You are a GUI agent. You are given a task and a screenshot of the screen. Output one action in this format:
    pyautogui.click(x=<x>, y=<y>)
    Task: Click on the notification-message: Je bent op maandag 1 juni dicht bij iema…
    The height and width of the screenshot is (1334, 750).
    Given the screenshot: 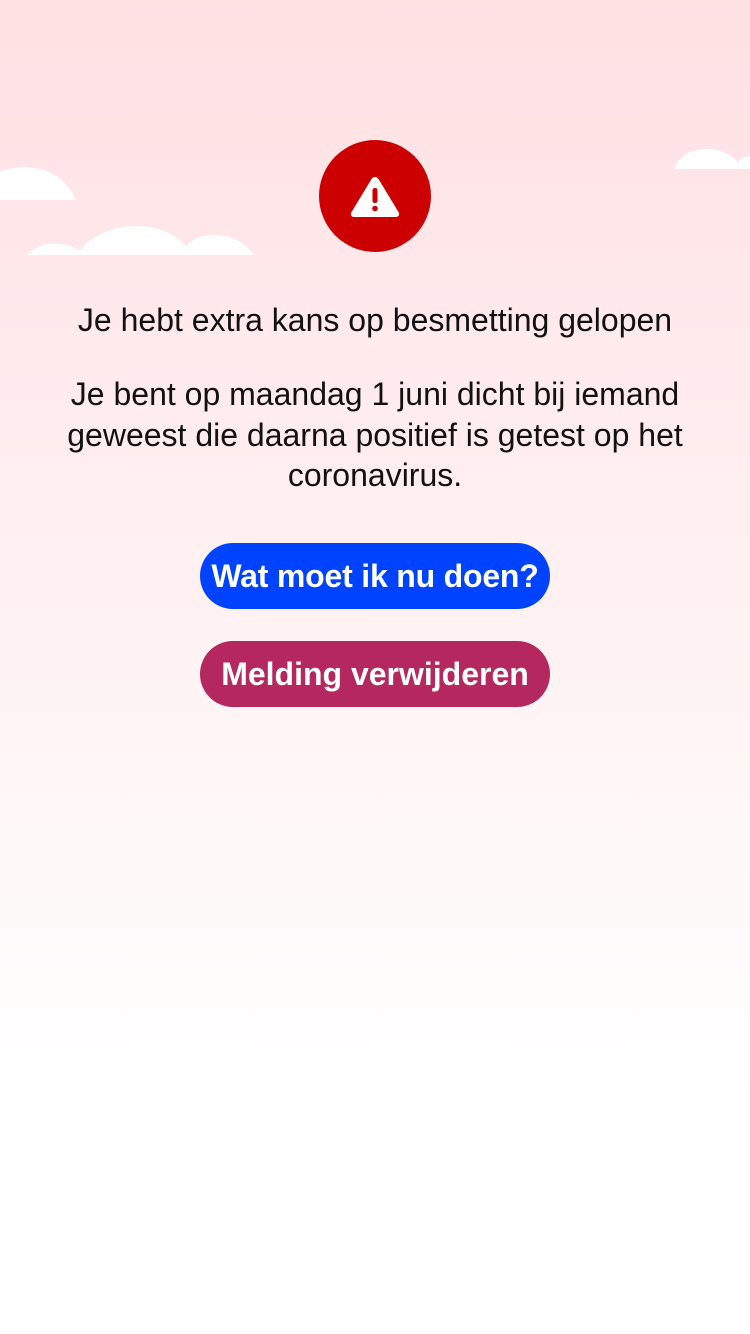 What is the action you would take?
    pyautogui.click(x=375, y=434)
    